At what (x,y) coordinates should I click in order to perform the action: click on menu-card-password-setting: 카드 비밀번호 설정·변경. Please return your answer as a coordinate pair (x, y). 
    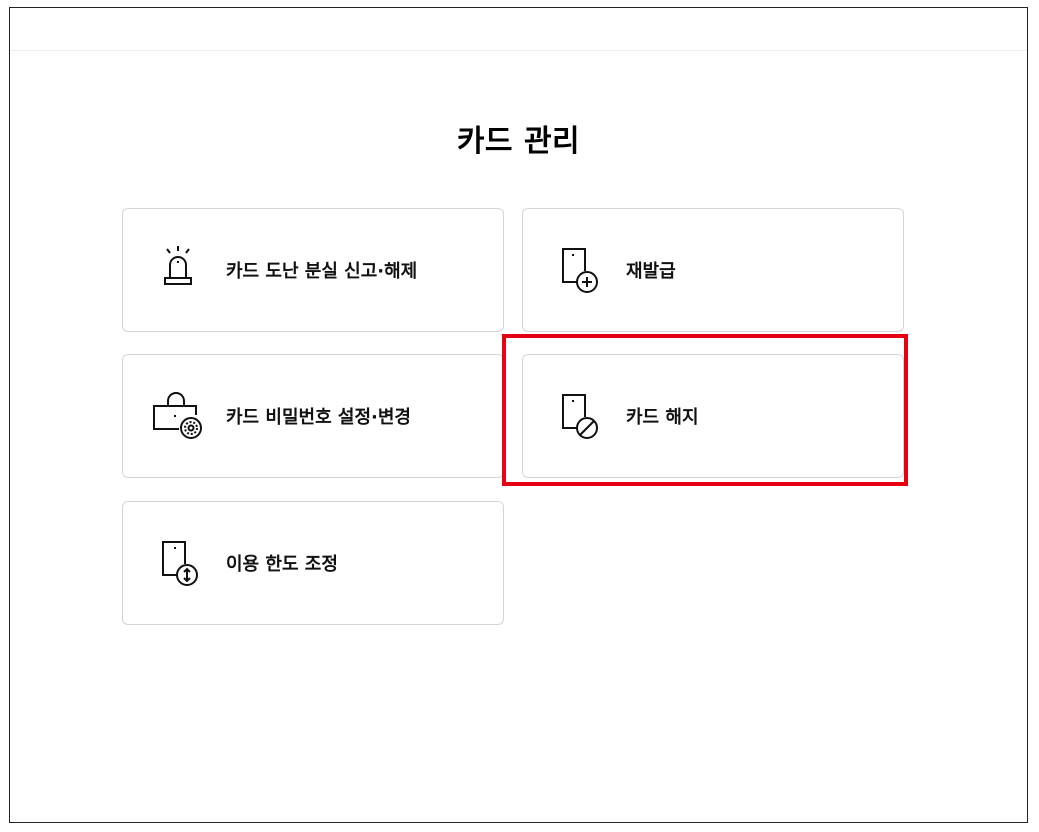
    Looking at the image, I should click on (313, 416).